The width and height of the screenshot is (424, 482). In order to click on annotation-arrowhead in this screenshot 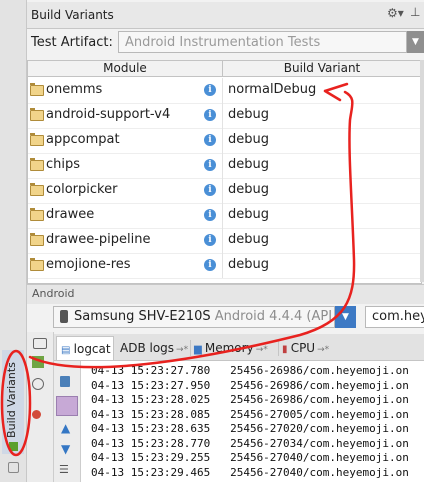, I will do `click(336, 92)`.